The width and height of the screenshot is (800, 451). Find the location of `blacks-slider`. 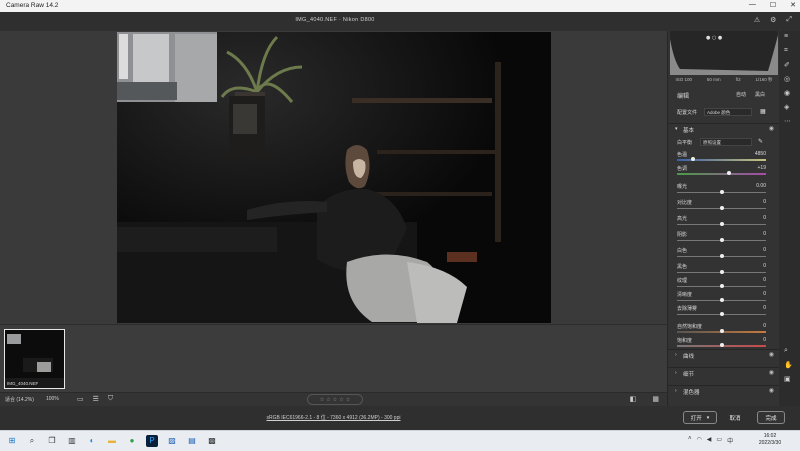

blacks-slider is located at coordinates (721, 272).